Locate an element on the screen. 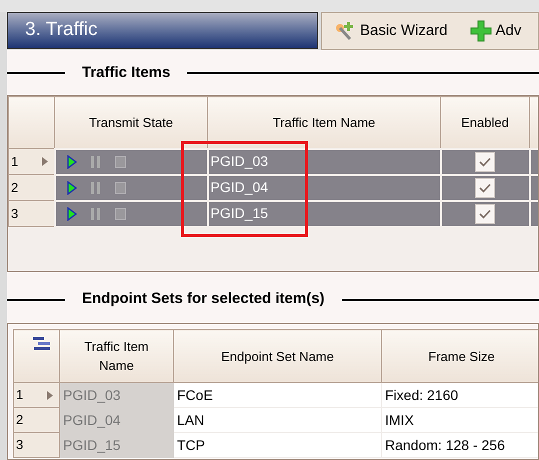  toolbar-button: Basic Wizard is located at coordinates (391, 31).